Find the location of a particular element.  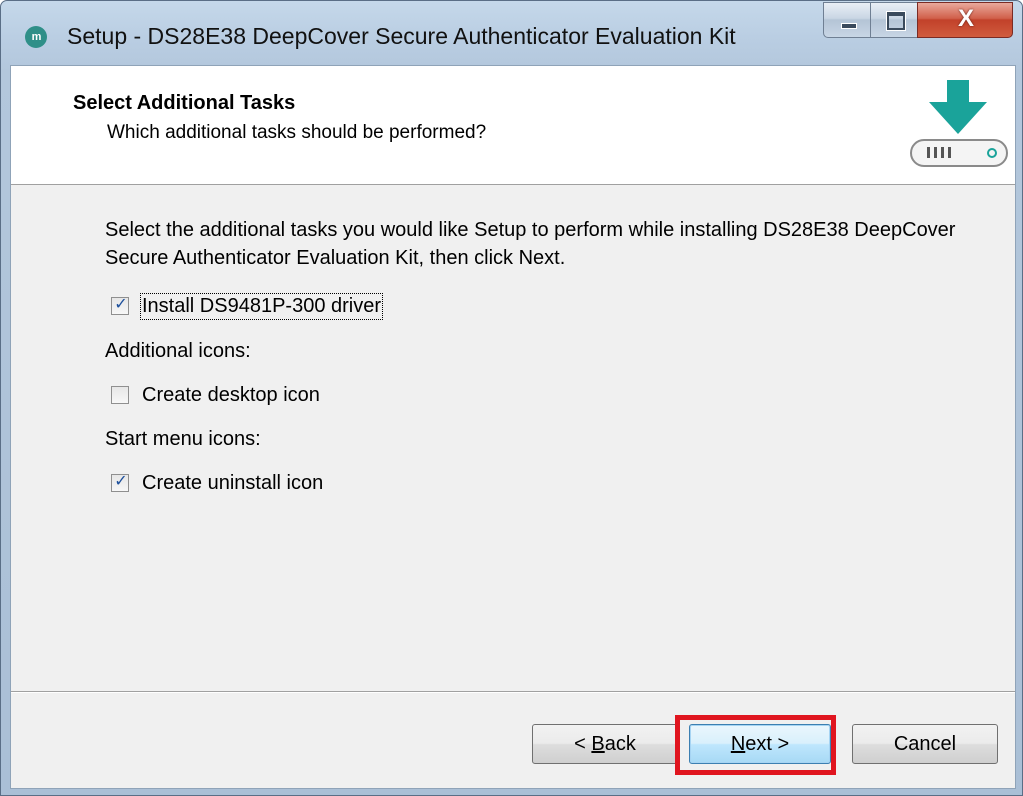

install-driver-label: Install DS9481P-300 driver is located at coordinates (261, 306).